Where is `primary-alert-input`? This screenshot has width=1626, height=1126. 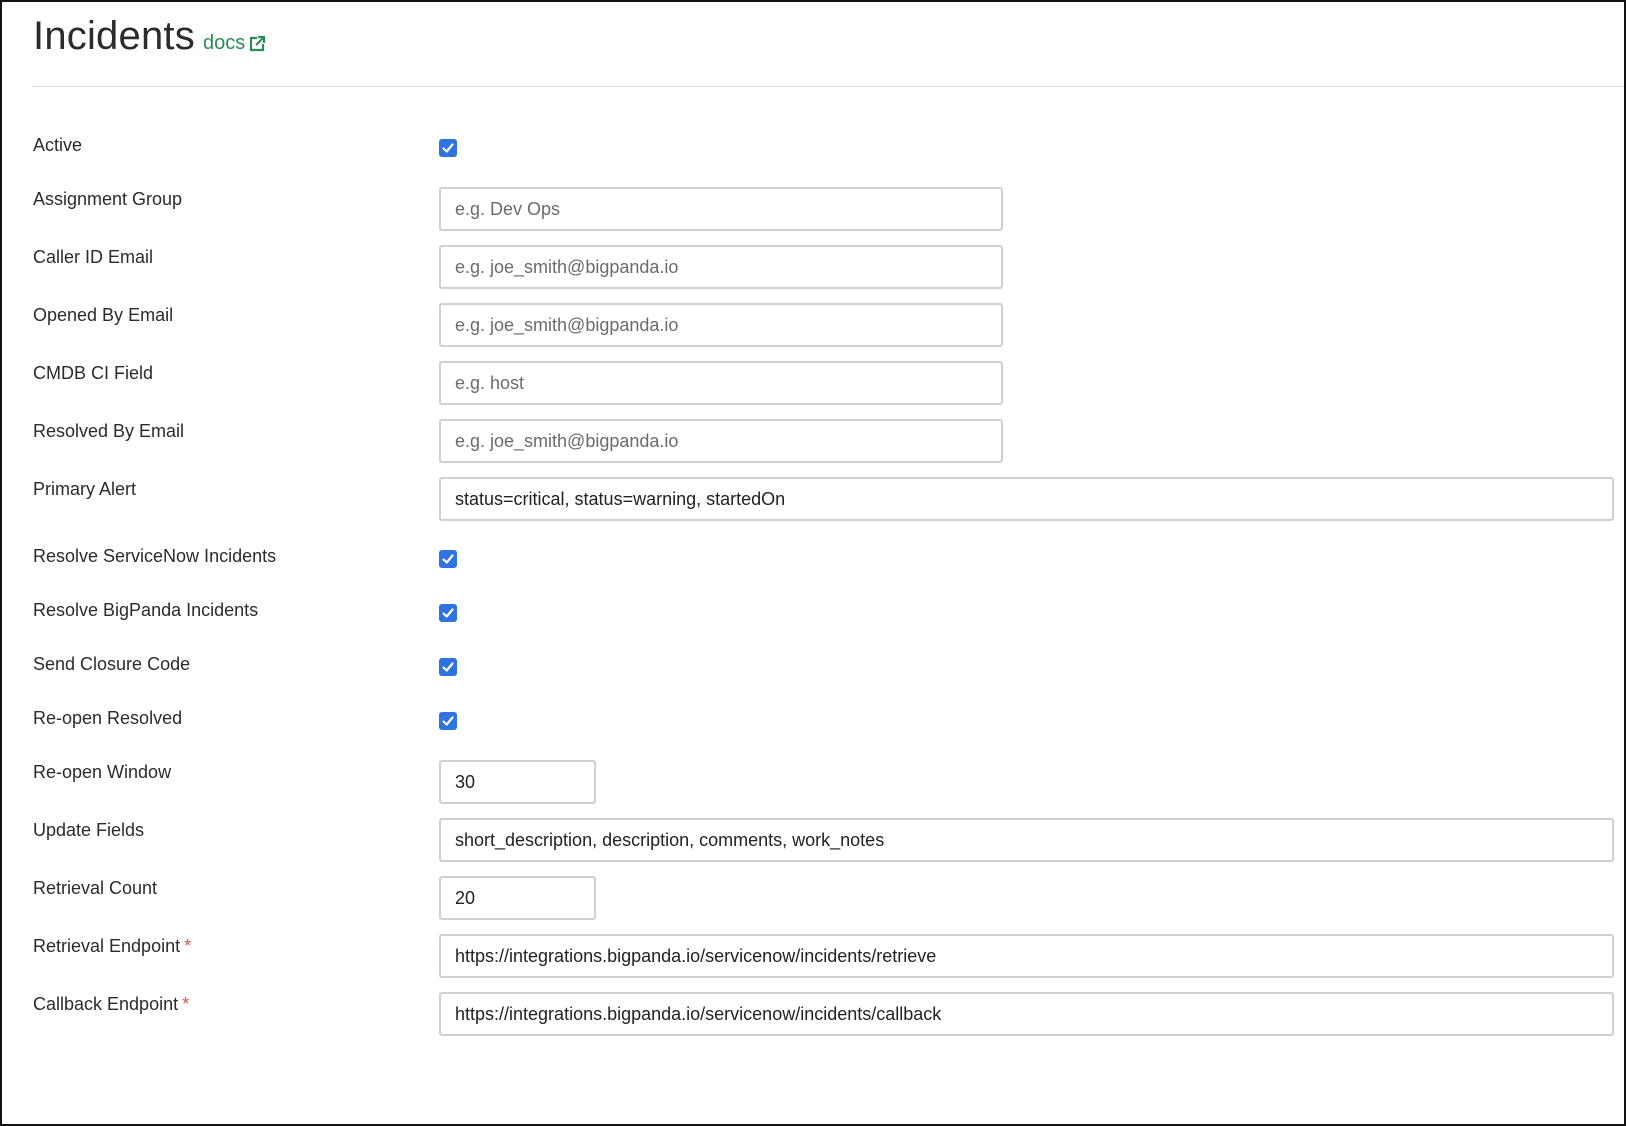
primary-alert-input is located at coordinates (1026, 499).